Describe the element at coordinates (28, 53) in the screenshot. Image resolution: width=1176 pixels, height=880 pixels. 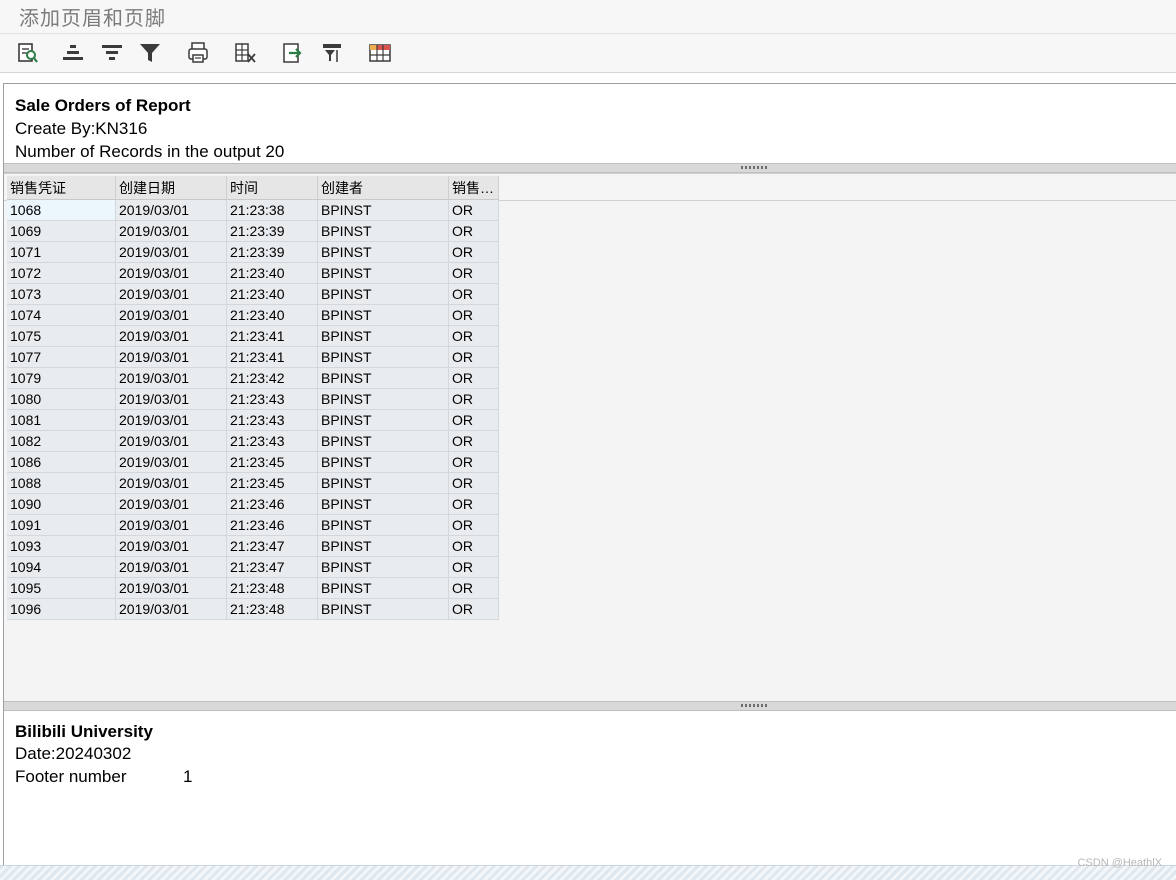
I see `details-button` at that location.